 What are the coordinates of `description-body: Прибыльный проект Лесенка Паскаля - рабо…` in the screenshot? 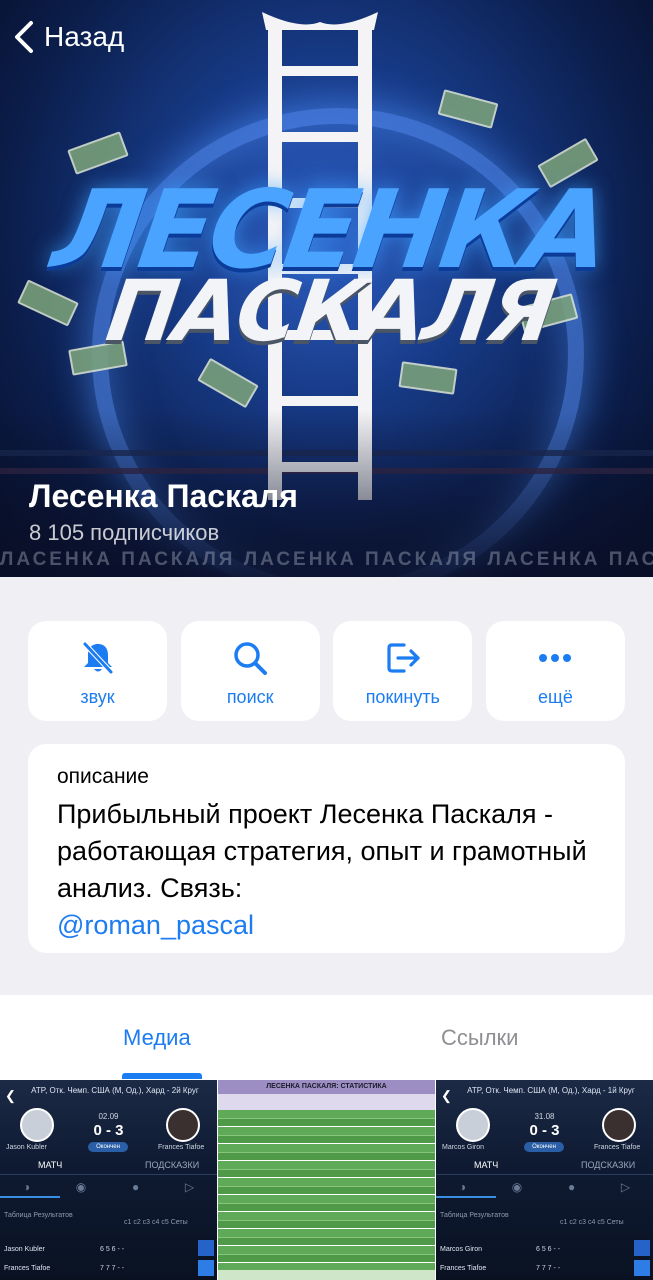 It's located at (322, 851).